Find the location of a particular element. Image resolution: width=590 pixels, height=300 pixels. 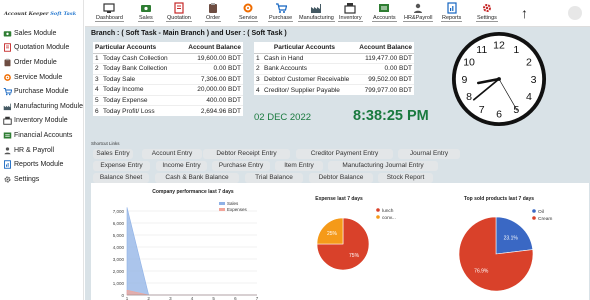

sidebar-item-manufacturing-module: Manufacturing Module is located at coordinates (41, 106).